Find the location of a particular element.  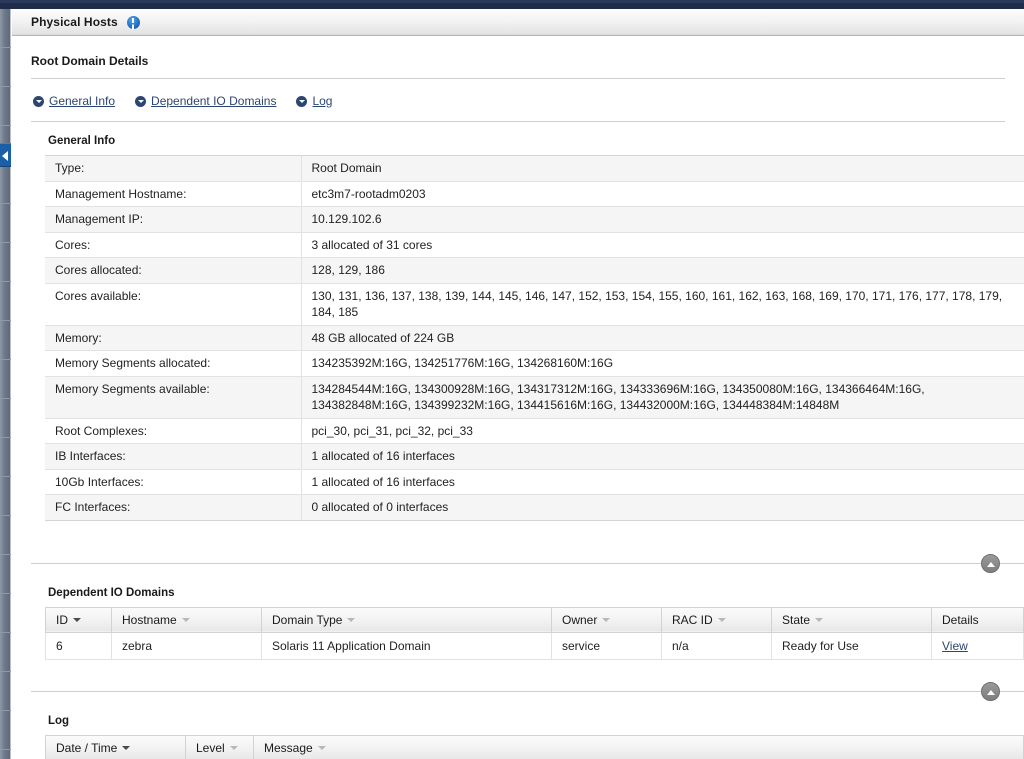

table-row: Cores allocated: 128, 129, 186 is located at coordinates (534, 270).